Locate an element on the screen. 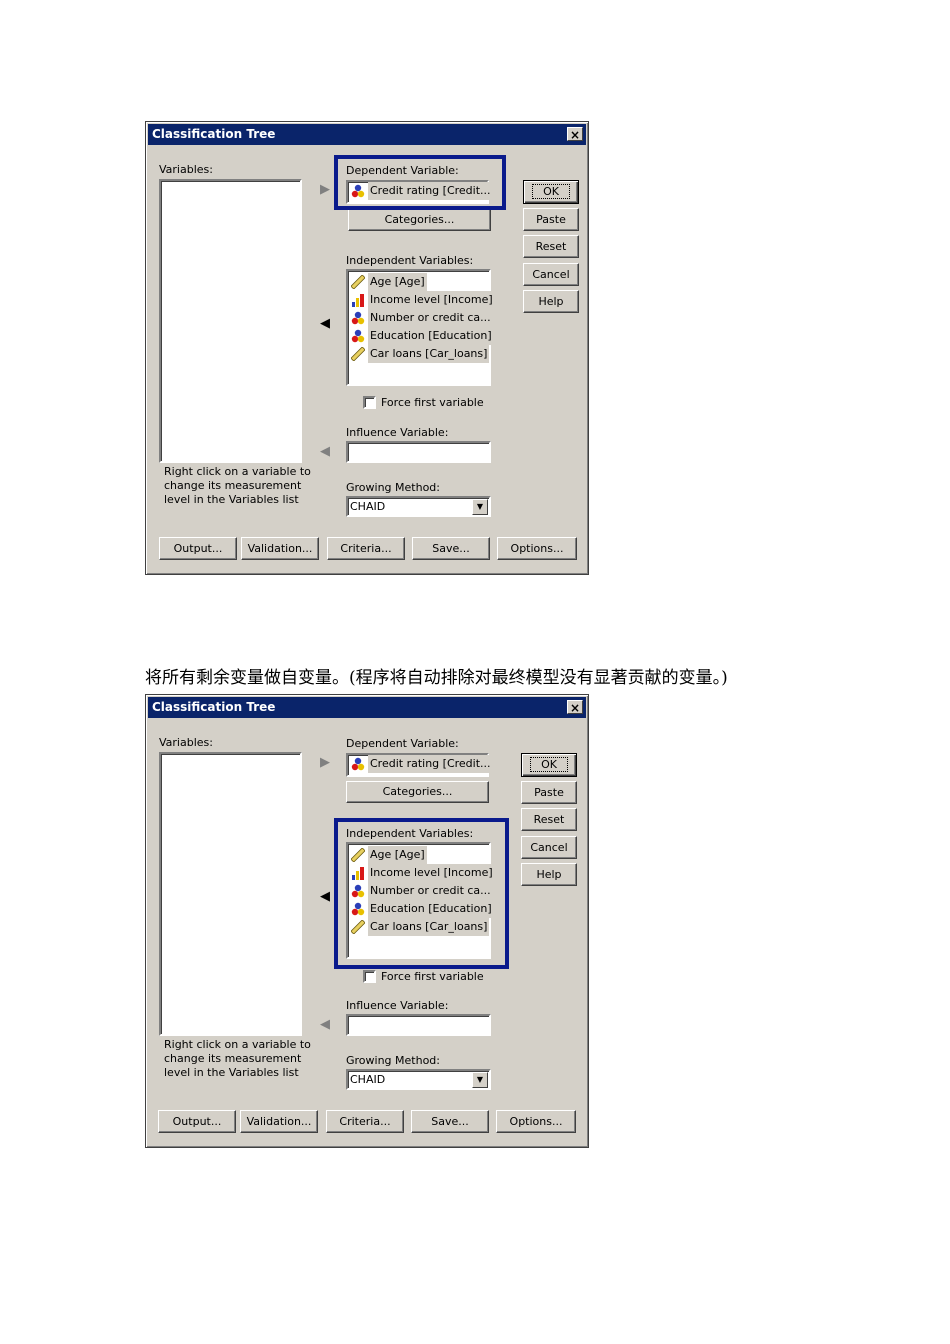 This screenshot has width=950, height=1344. list-item: Car loans [Car_loans] is located at coordinates (419, 354).